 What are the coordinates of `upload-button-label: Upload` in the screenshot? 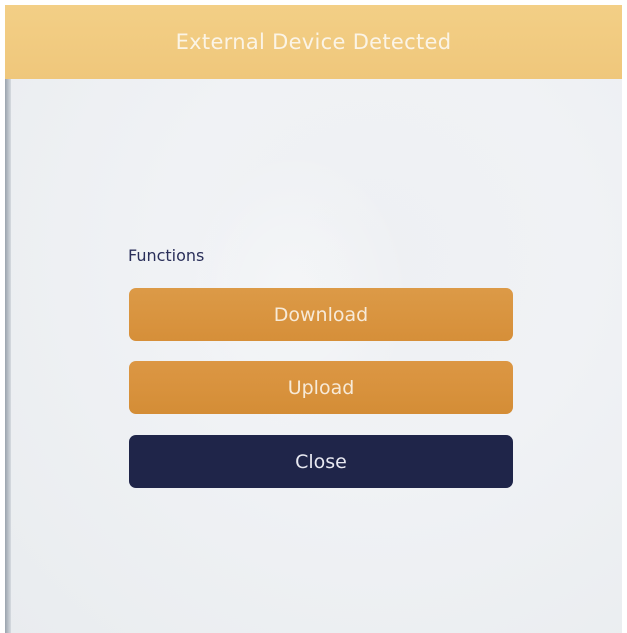 It's located at (321, 387).